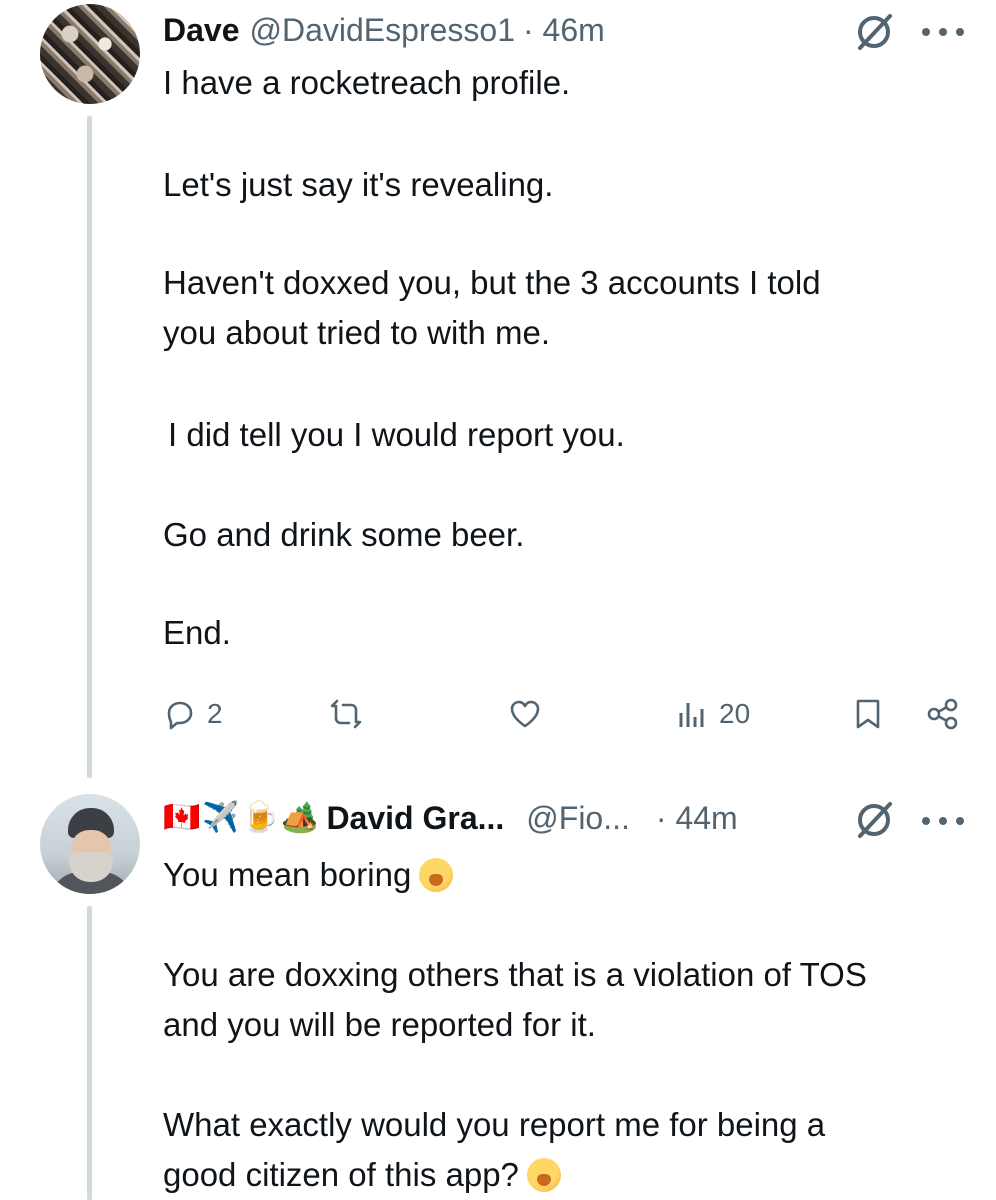 The width and height of the screenshot is (996, 1200). What do you see at coordinates (697, 818) in the screenshot?
I see `post-time: · 44m` at bounding box center [697, 818].